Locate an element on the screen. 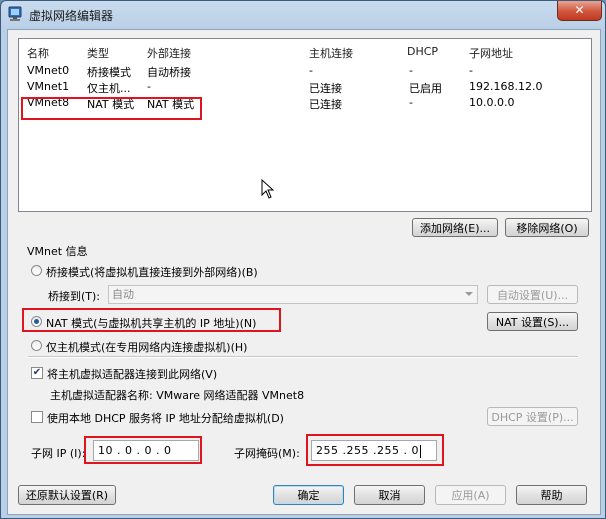 The width and height of the screenshot is (606, 519). remove-network-button: 移除网络(O) is located at coordinates (547, 227).